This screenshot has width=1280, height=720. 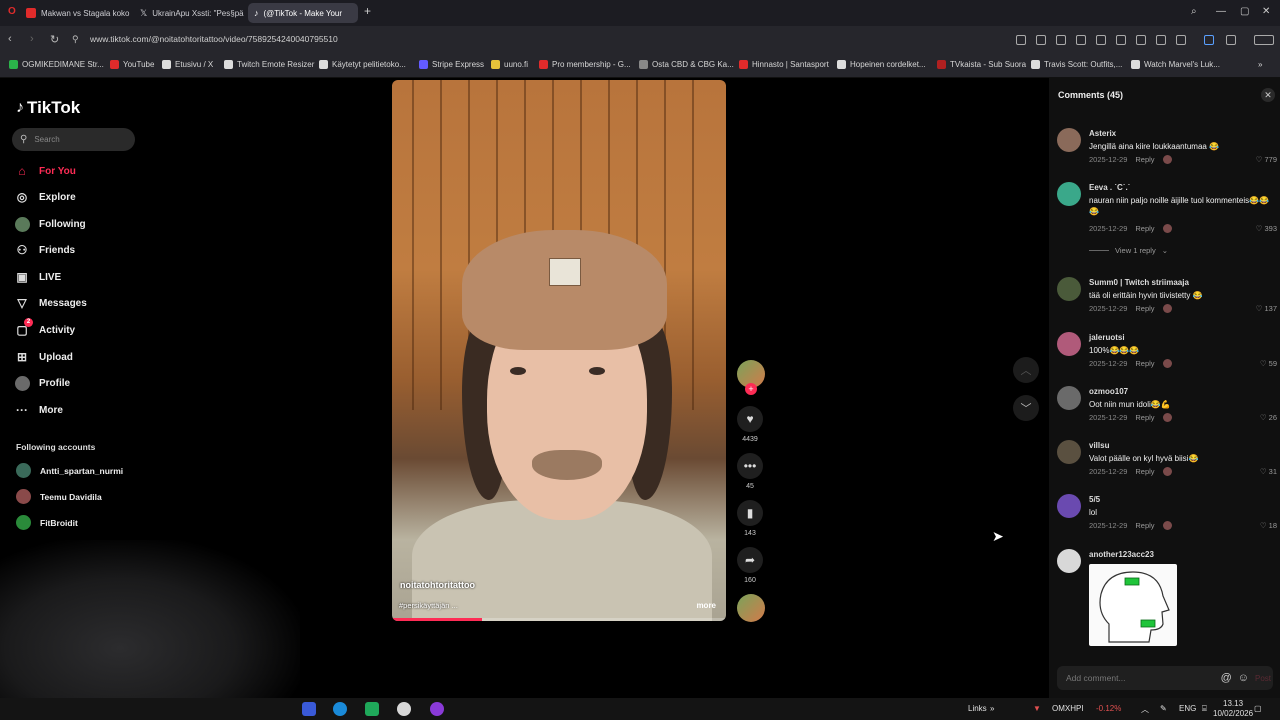 What do you see at coordinates (37, 277) in the screenshot?
I see `nav-live: ▣ LIVE` at bounding box center [37, 277].